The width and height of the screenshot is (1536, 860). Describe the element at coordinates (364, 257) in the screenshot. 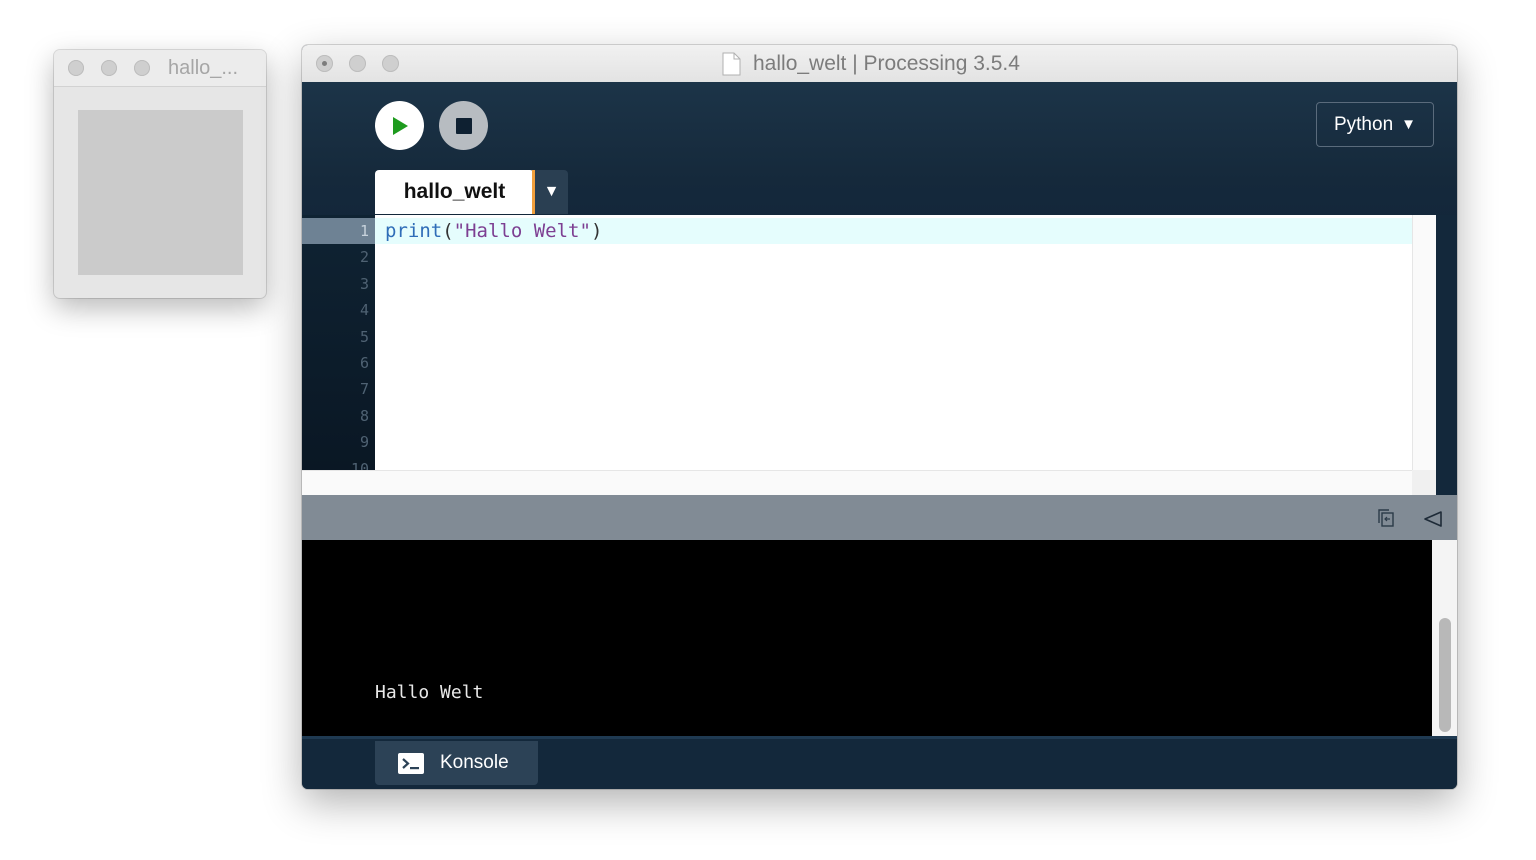

I see `line-number: 2` at that location.